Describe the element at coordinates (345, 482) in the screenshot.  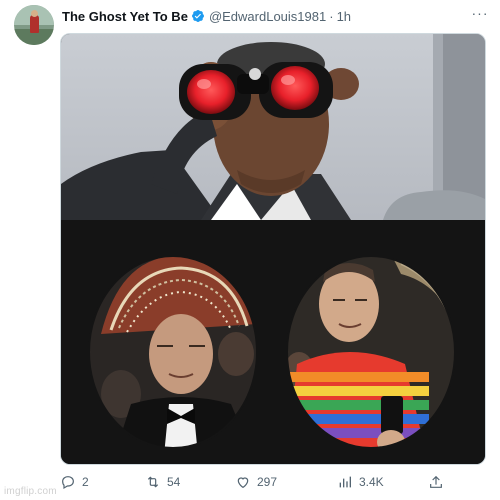
I see `views-icon` at that location.